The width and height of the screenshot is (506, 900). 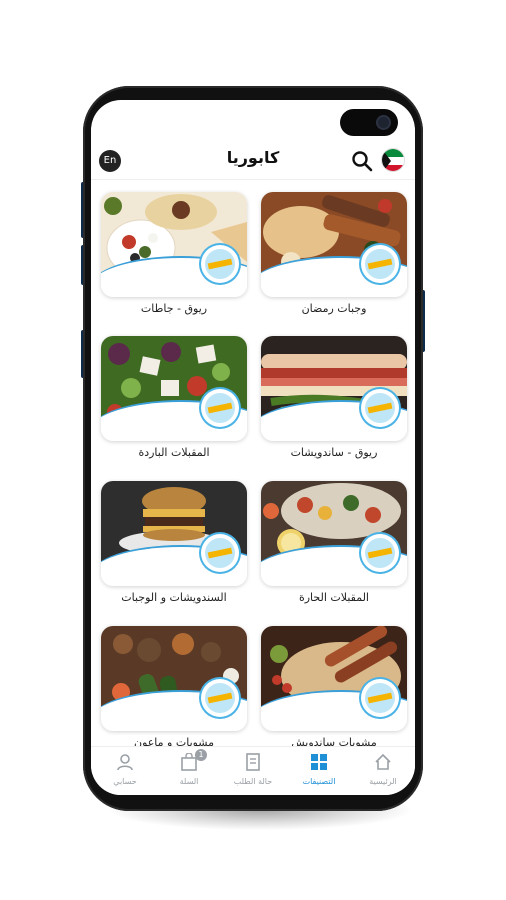 I want to click on category-label: وجبات رمضان, so click(x=334, y=308).